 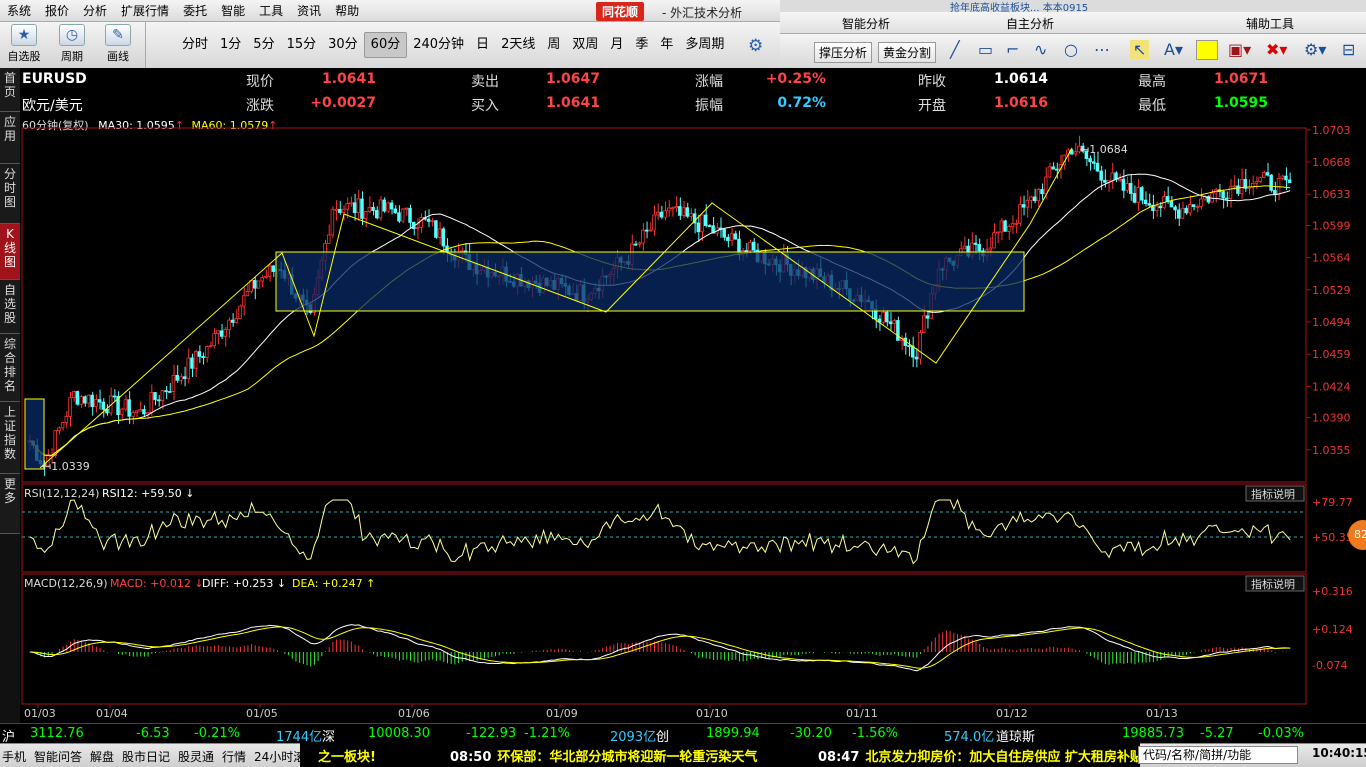 What do you see at coordinates (1162, 713) in the screenshot?
I see `date-label-8: 01/13` at bounding box center [1162, 713].